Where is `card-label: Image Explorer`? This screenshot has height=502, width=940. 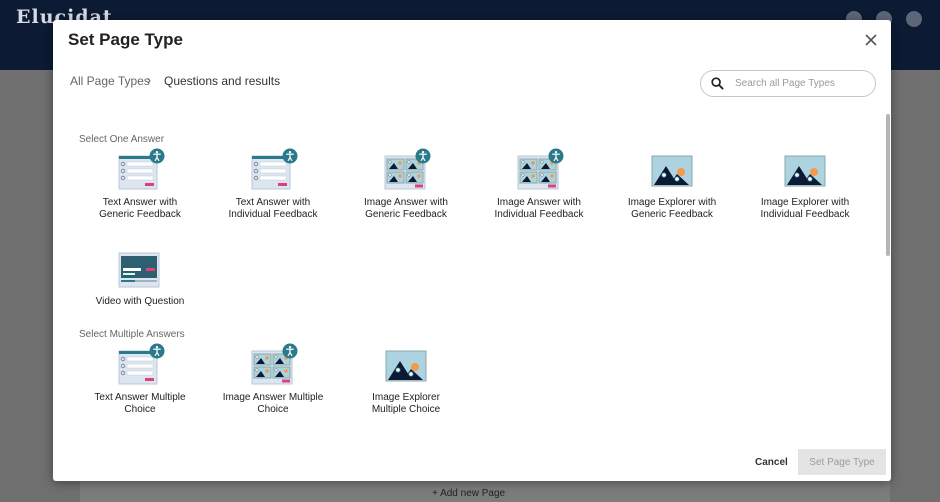 card-label: Image Explorer is located at coordinates (406, 397).